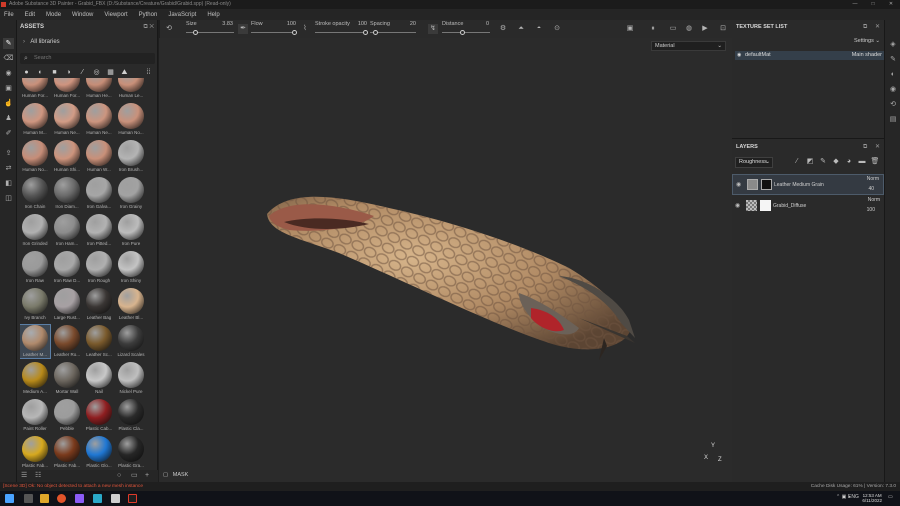 The image size is (900, 506). Describe the element at coordinates (96, 72) in the screenshot. I see `filter-particles-icon: ◎` at that location.